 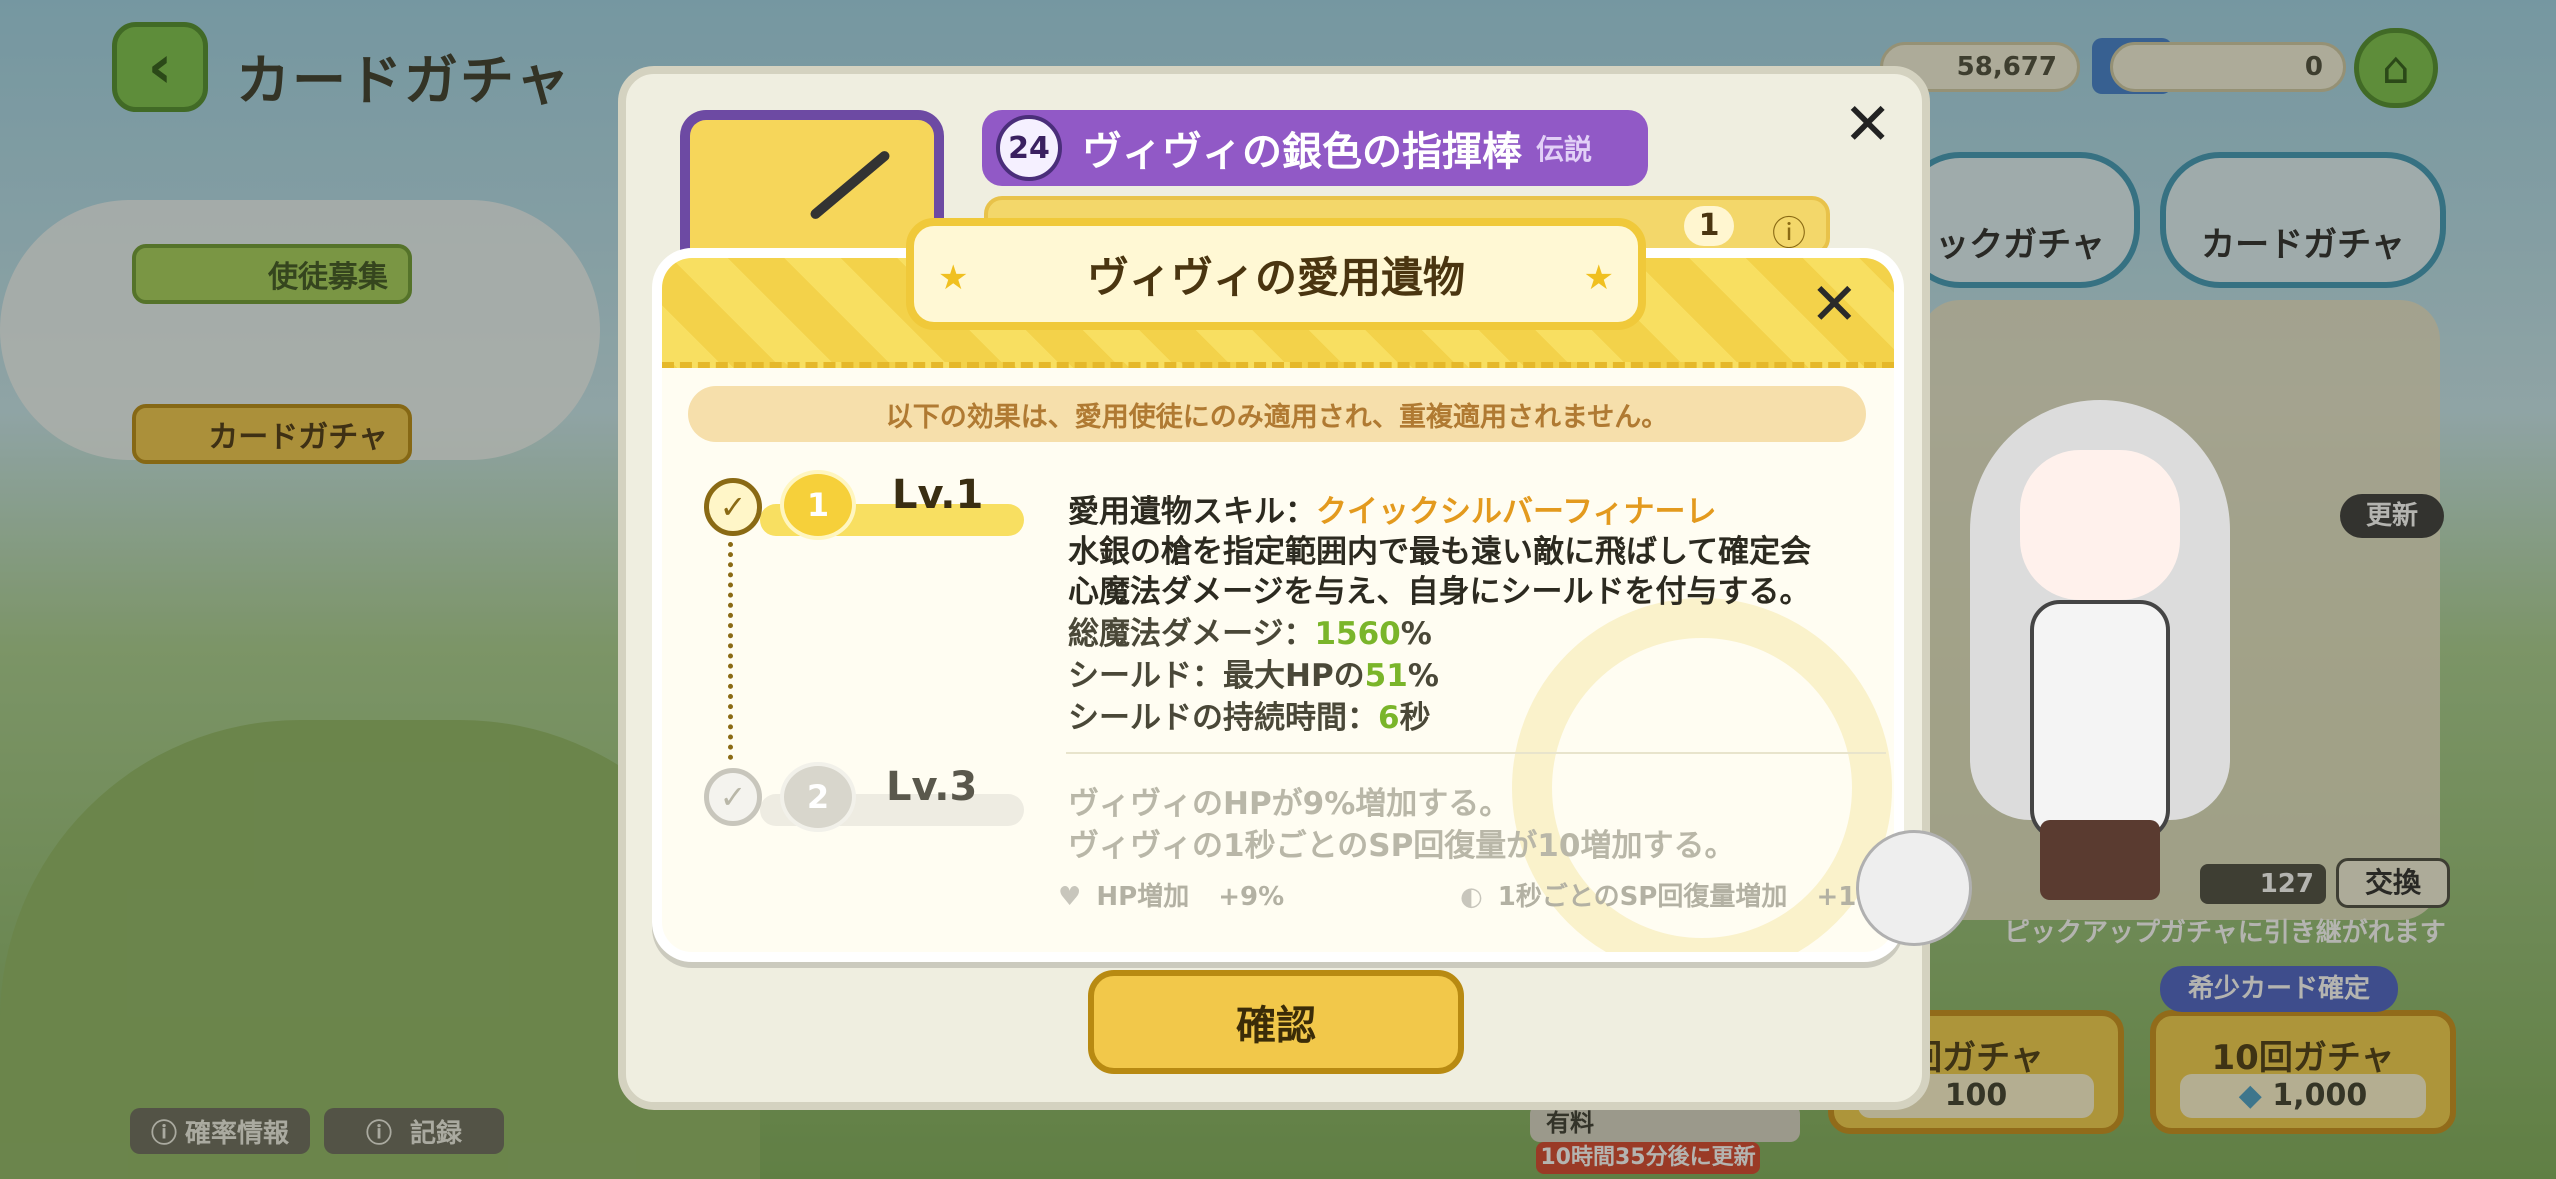 I want to click on item-thumbnail, so click(x=812, y=185).